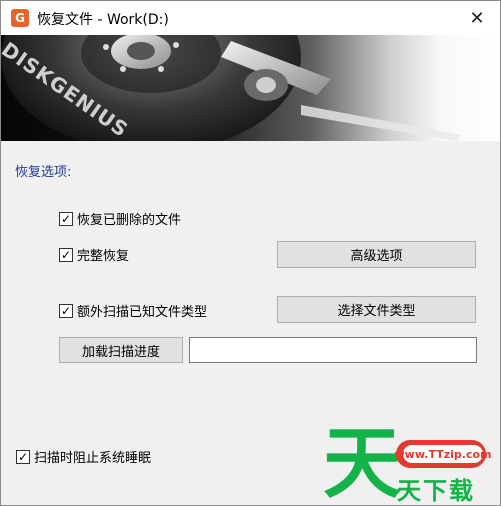  What do you see at coordinates (477, 18) in the screenshot?
I see `close-button: ✕` at bounding box center [477, 18].